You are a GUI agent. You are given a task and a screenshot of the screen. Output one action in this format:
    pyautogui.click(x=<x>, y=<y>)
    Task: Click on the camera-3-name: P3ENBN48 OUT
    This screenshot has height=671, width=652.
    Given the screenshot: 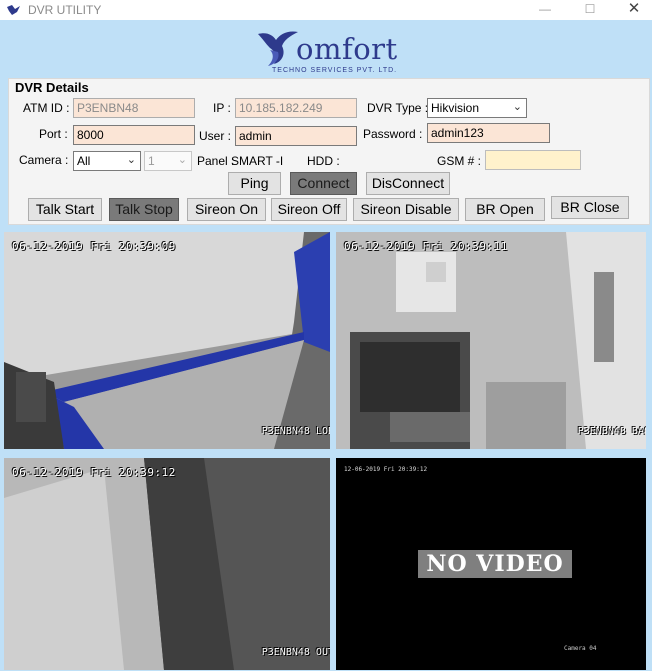 What is the action you would take?
    pyautogui.click(x=295, y=652)
    